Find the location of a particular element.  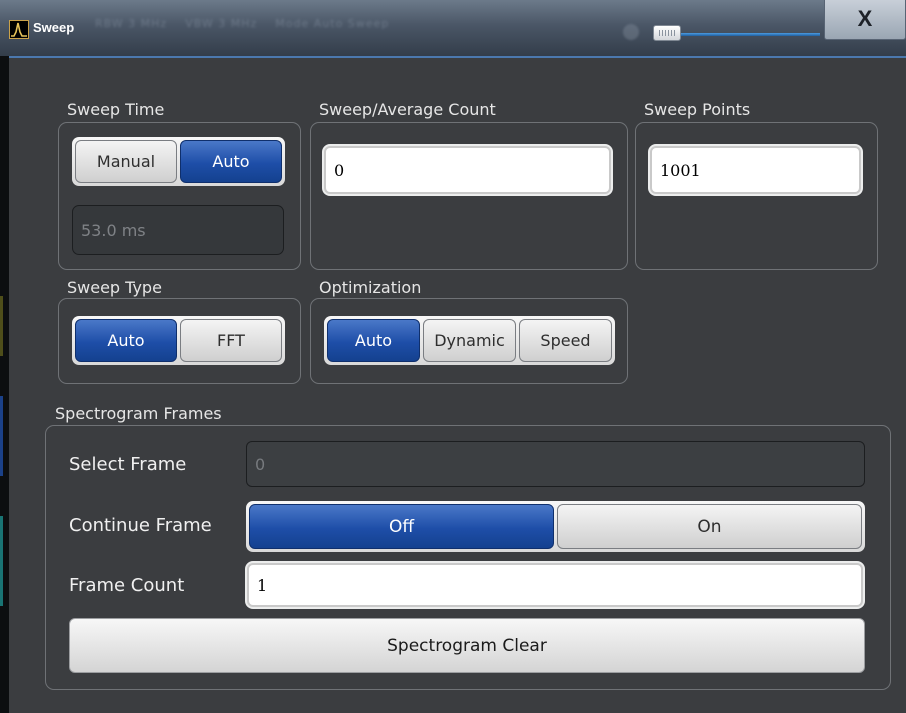

frame-count-frame: 1 is located at coordinates (555, 585).